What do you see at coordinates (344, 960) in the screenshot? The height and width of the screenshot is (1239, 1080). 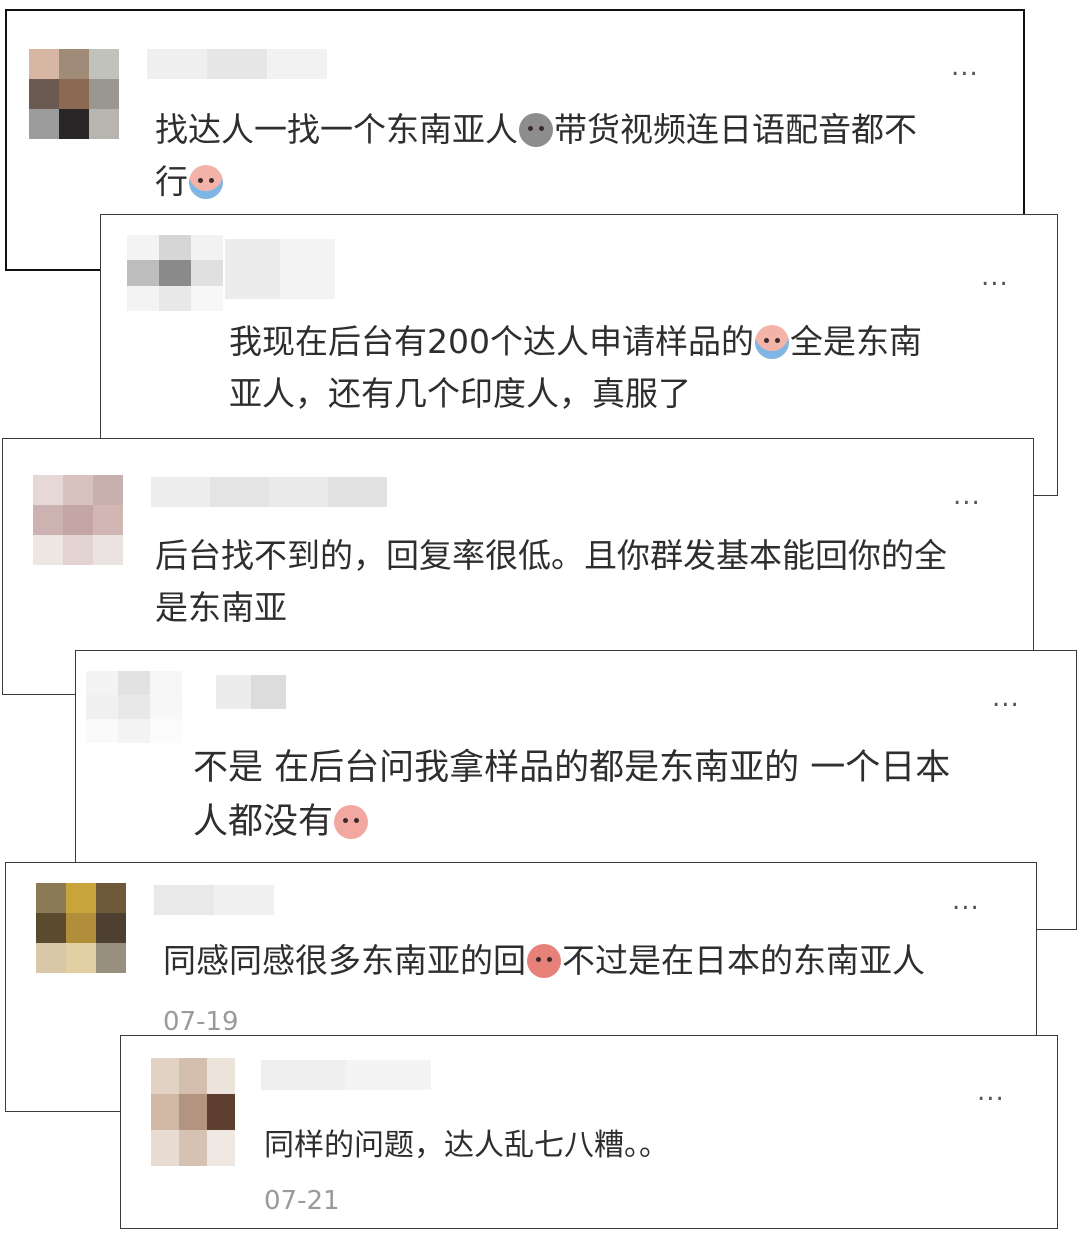 I see `comment-text-line-1: 同感同感很多东南亚的回` at bounding box center [344, 960].